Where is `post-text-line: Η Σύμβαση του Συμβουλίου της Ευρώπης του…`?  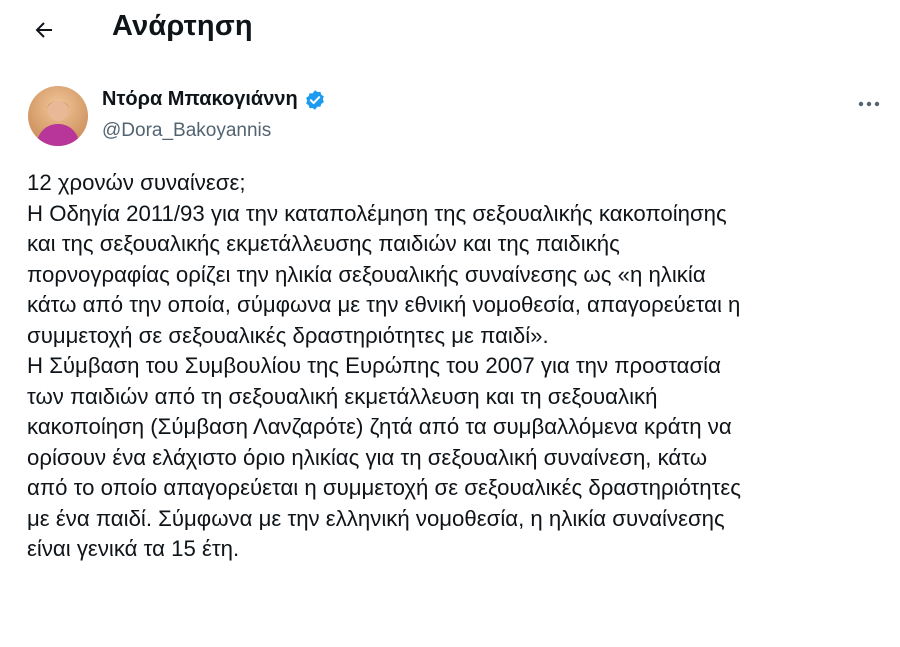 post-text-line: Η Σύμβαση του Συμβουλίου της Ευρώπης του… is located at coordinates (374, 365).